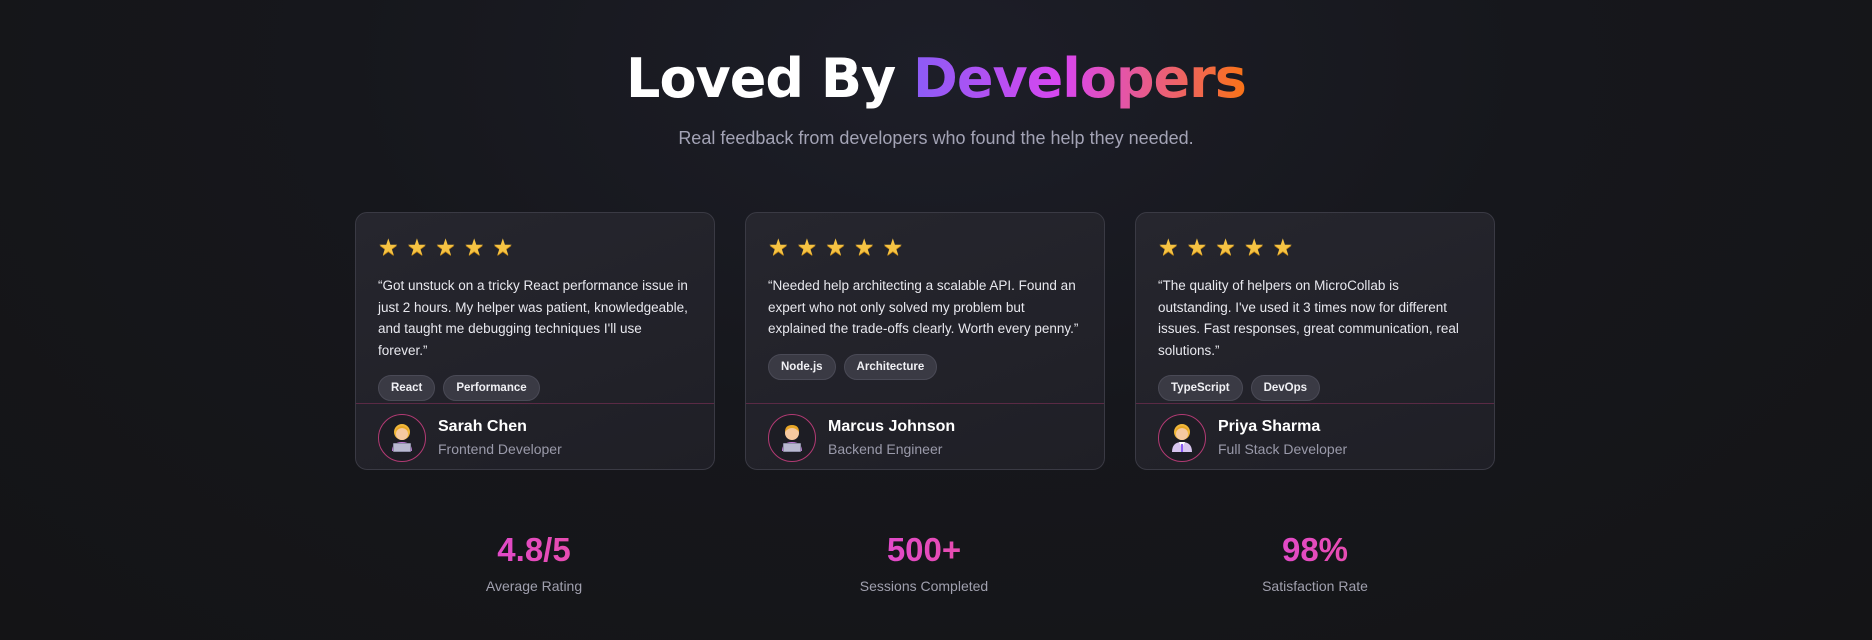 The width and height of the screenshot is (1872, 640). What do you see at coordinates (890, 366) in the screenshot?
I see `tag: Architecture` at bounding box center [890, 366].